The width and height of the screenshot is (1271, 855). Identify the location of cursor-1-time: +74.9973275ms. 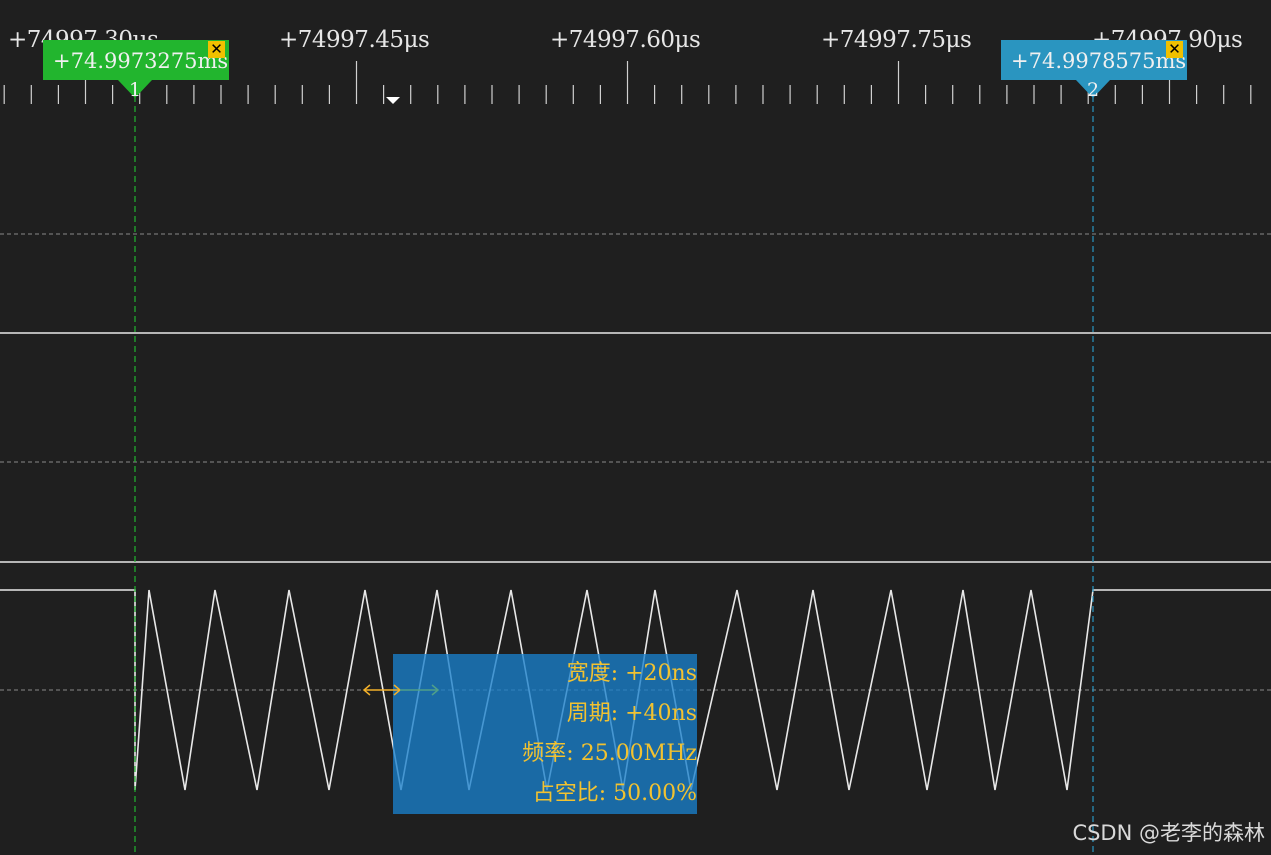
(141, 61).